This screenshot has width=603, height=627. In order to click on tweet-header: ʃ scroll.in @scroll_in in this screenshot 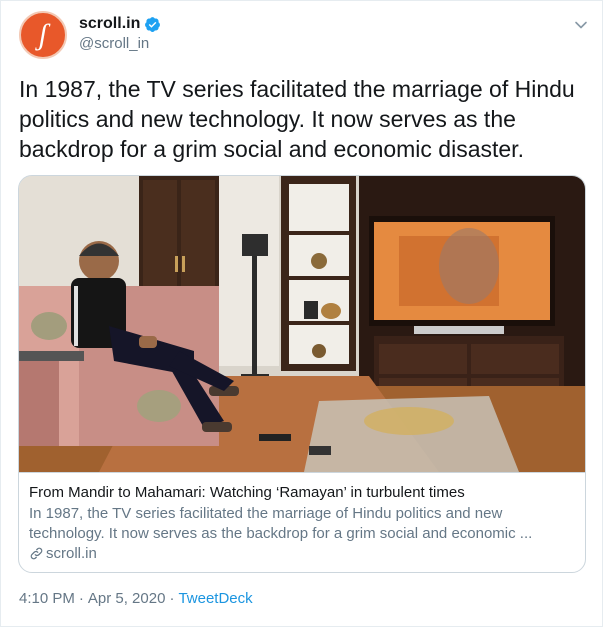, I will do `click(304, 35)`.